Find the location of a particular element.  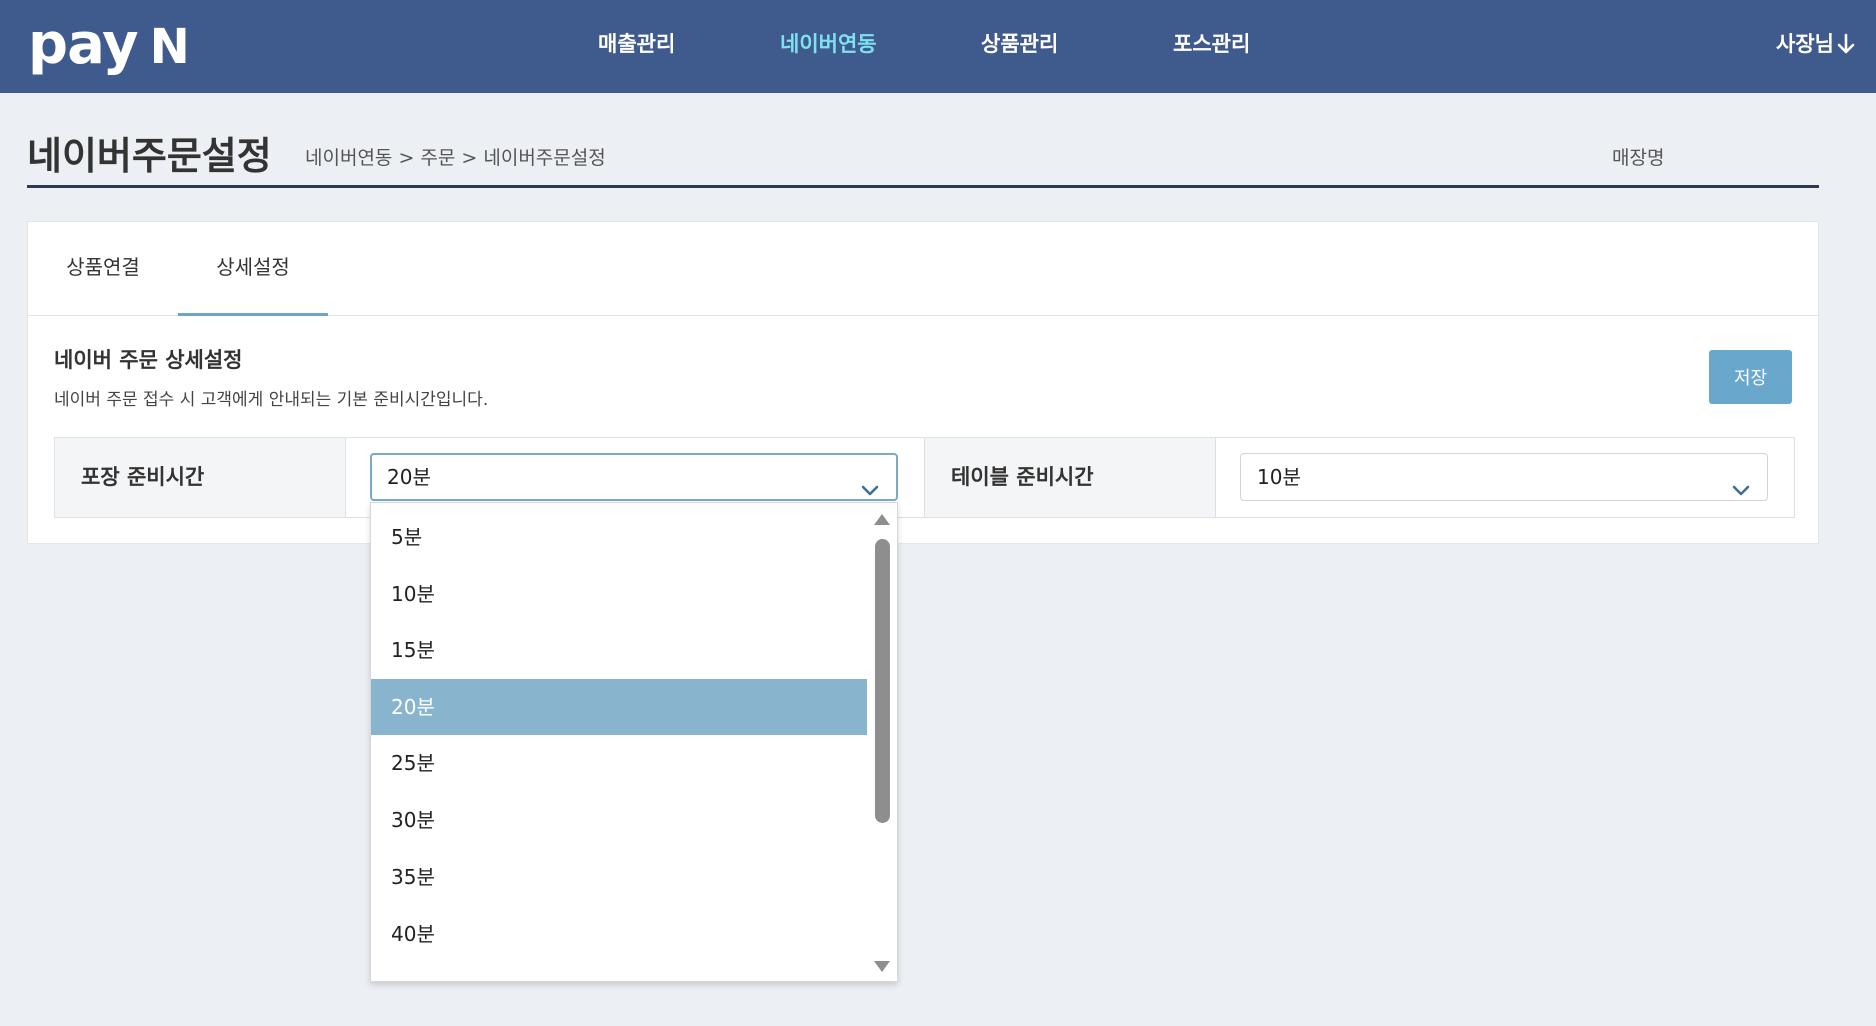

tab-detail-settings: 상세설정 is located at coordinates (253, 269).